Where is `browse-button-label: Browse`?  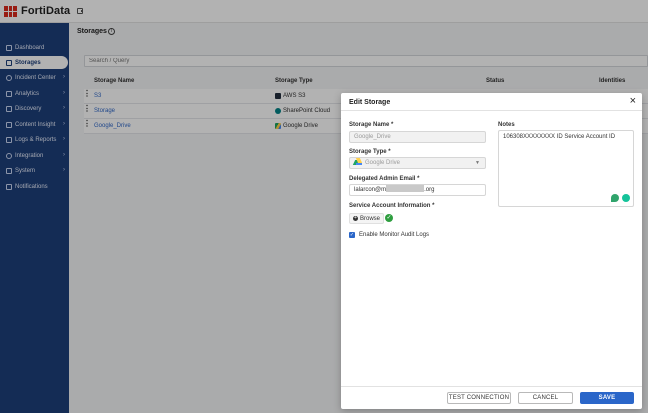
browse-button-label: Browse is located at coordinates (370, 218).